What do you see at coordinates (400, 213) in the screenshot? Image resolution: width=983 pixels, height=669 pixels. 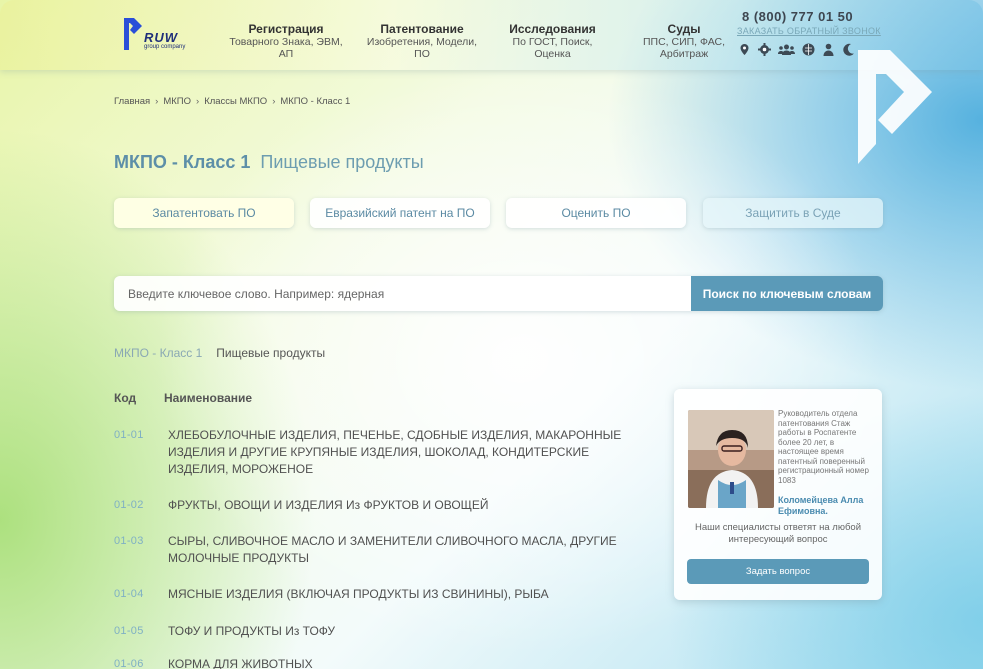 I see `eurasian-patent-button: Евразийский патент на ПО` at bounding box center [400, 213].